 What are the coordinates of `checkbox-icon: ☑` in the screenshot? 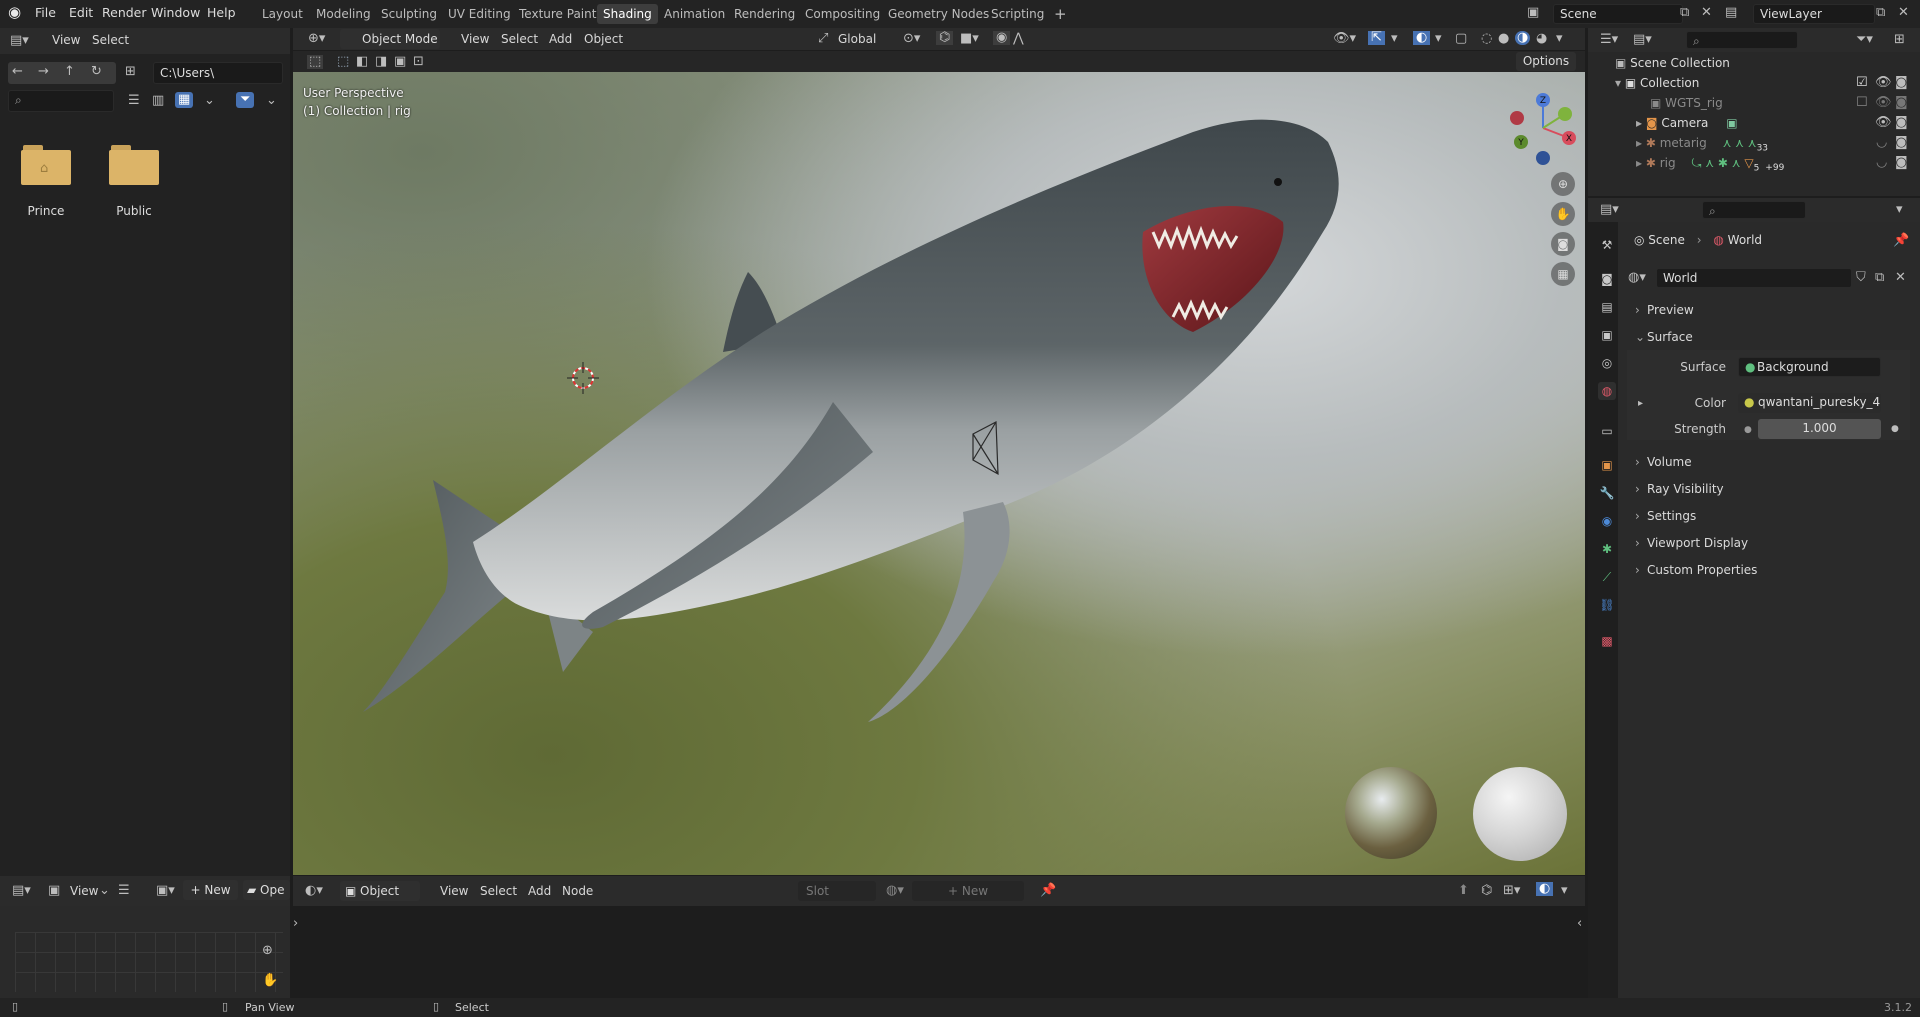 It's located at (1862, 83).